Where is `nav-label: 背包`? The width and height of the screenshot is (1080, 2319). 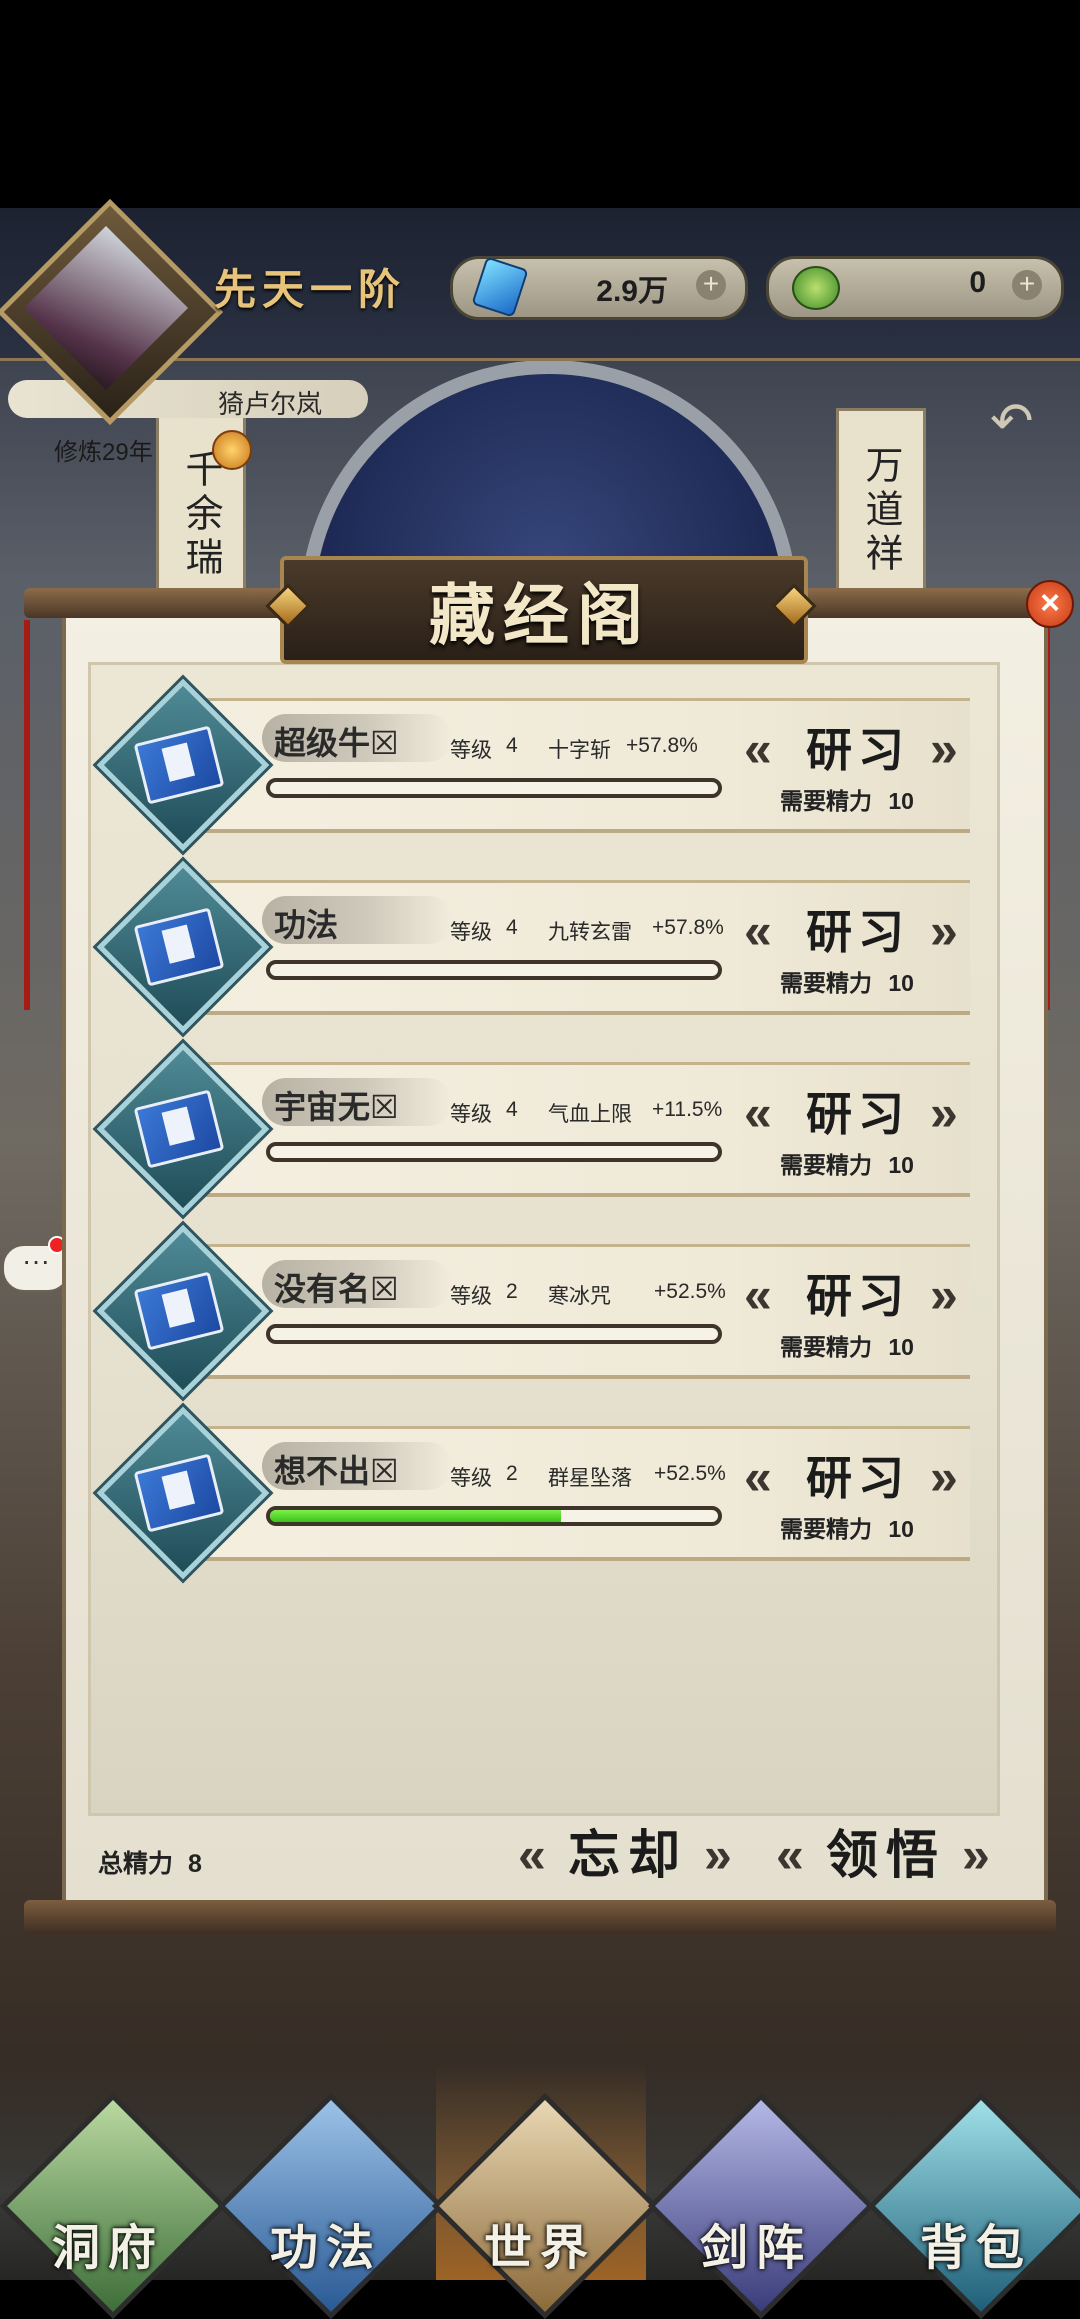
nav-label: 背包 is located at coordinates (975, 2248).